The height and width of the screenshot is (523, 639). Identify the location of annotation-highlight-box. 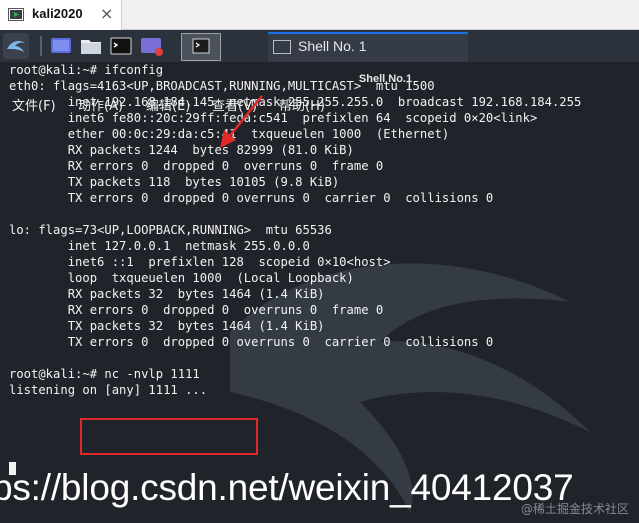
(169, 436).